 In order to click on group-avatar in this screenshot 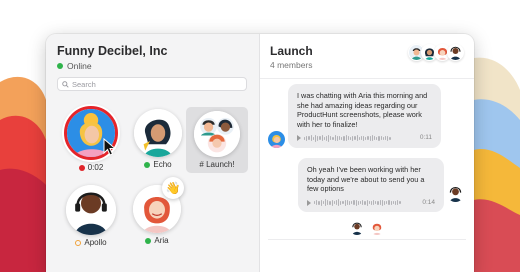, I will do `click(217, 134)`.